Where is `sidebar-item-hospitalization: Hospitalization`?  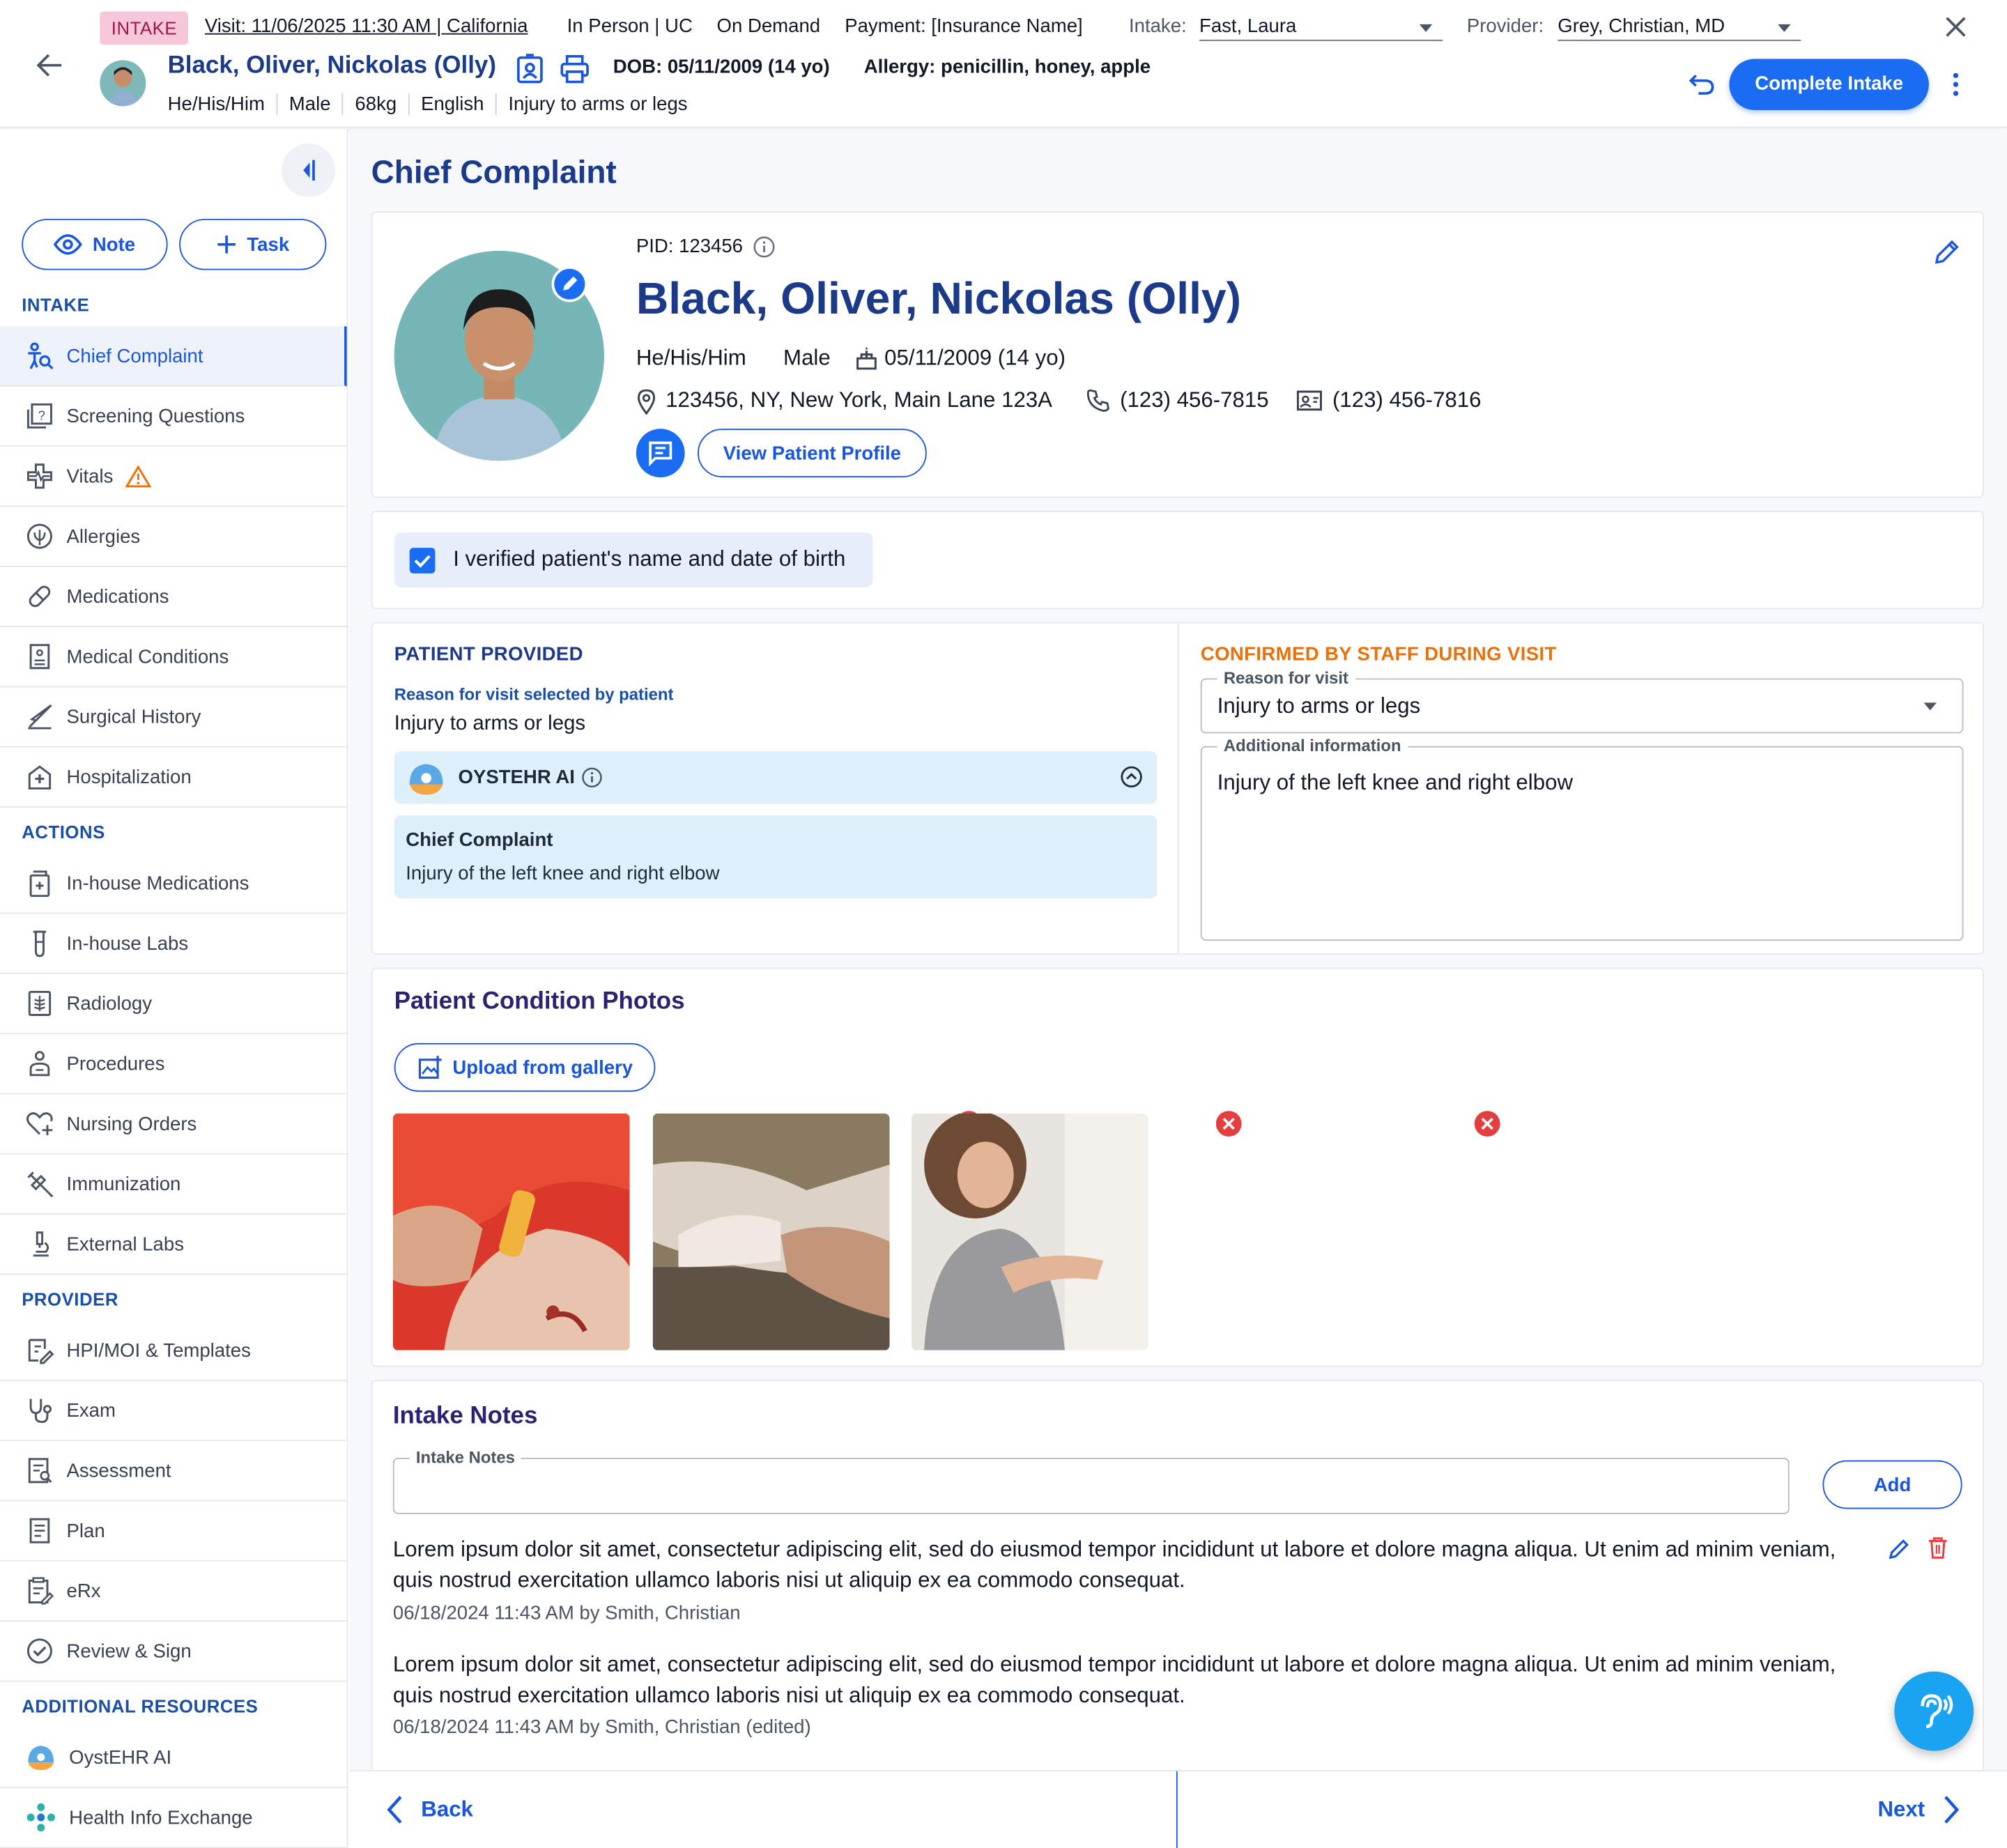
sidebar-item-hospitalization: Hospitalization is located at coordinates (173, 778).